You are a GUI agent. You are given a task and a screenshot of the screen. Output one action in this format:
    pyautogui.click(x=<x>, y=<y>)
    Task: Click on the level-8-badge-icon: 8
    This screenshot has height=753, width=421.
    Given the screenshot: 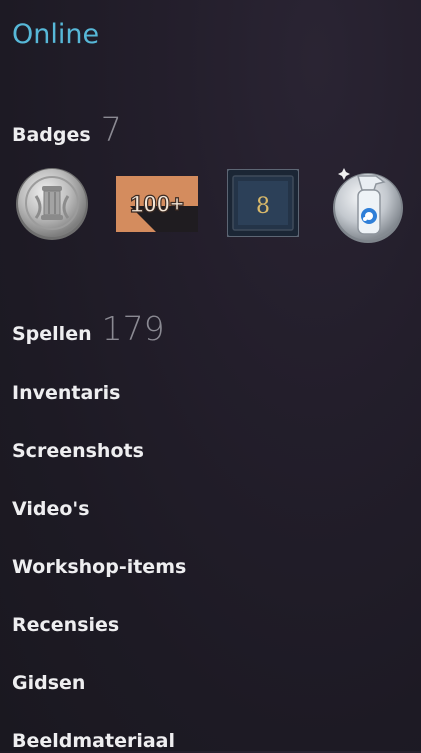 What is the action you would take?
    pyautogui.click(x=263, y=203)
    